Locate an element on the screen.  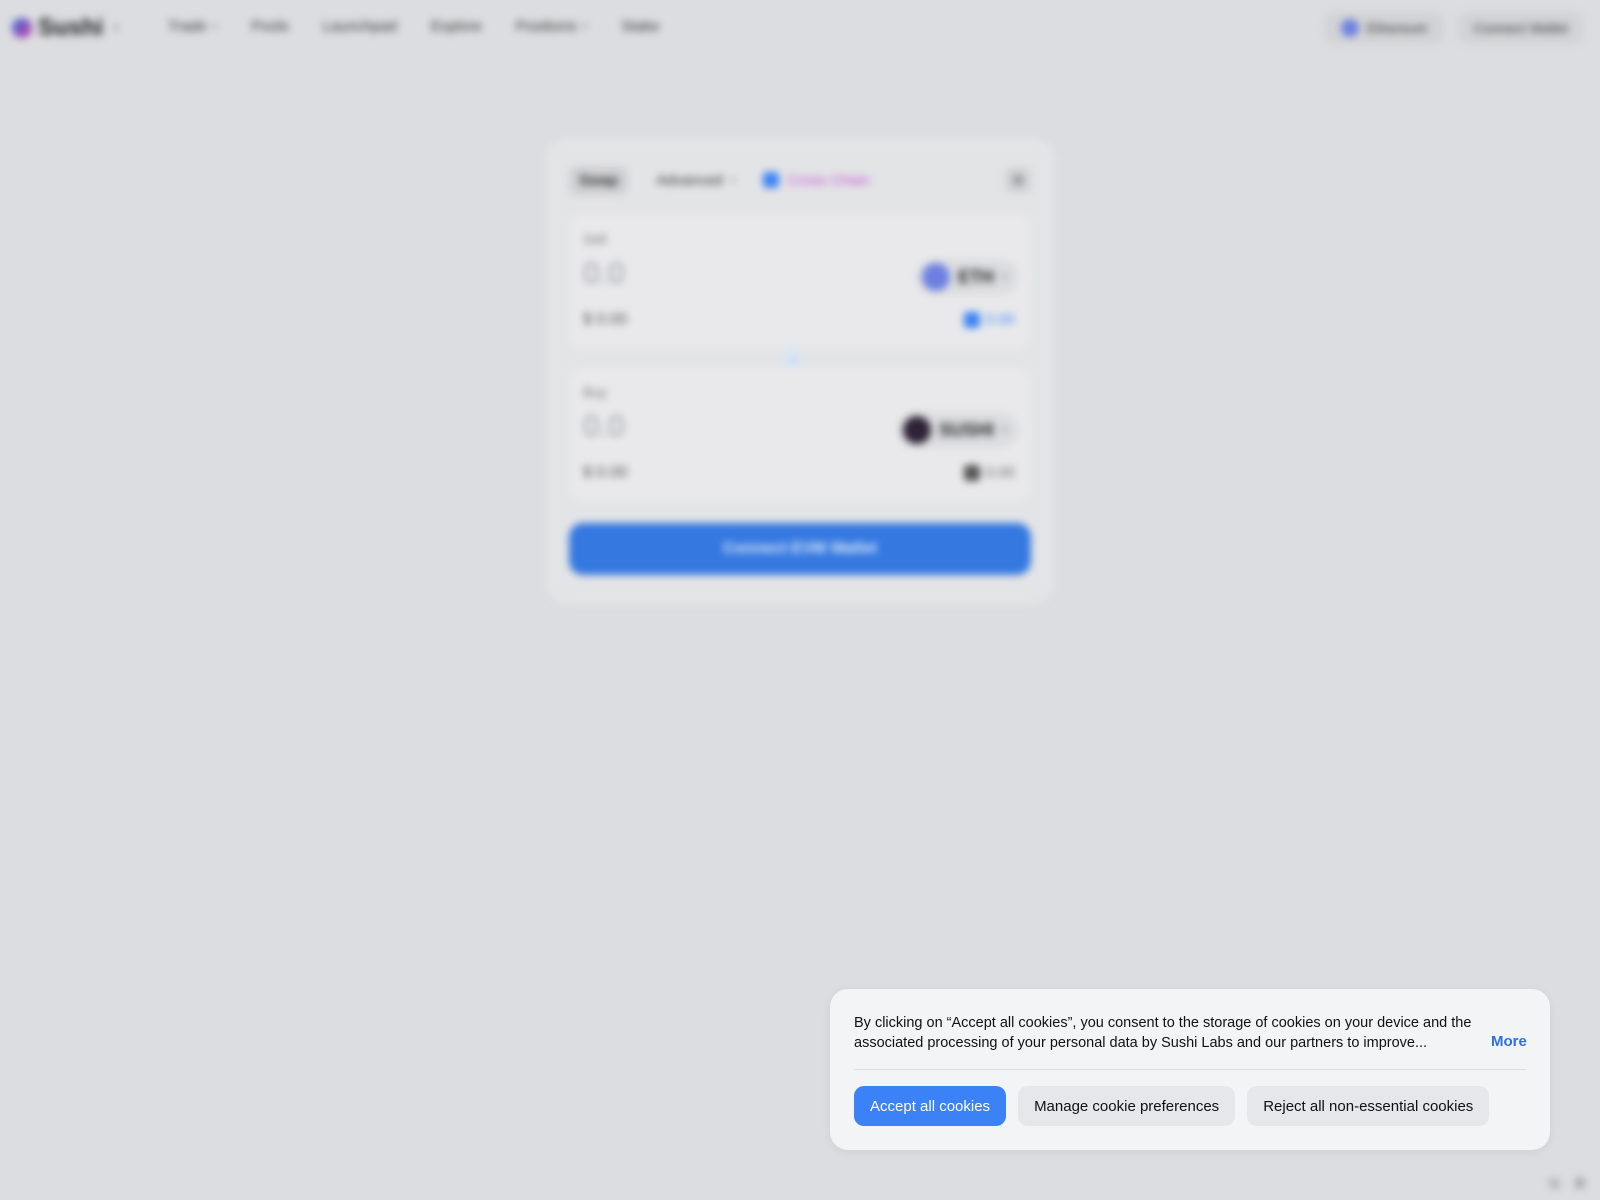
buy-panel: Buy 0.0 SUSHI ▾ $ 0.00 0.00 is located at coordinates (800, 435).